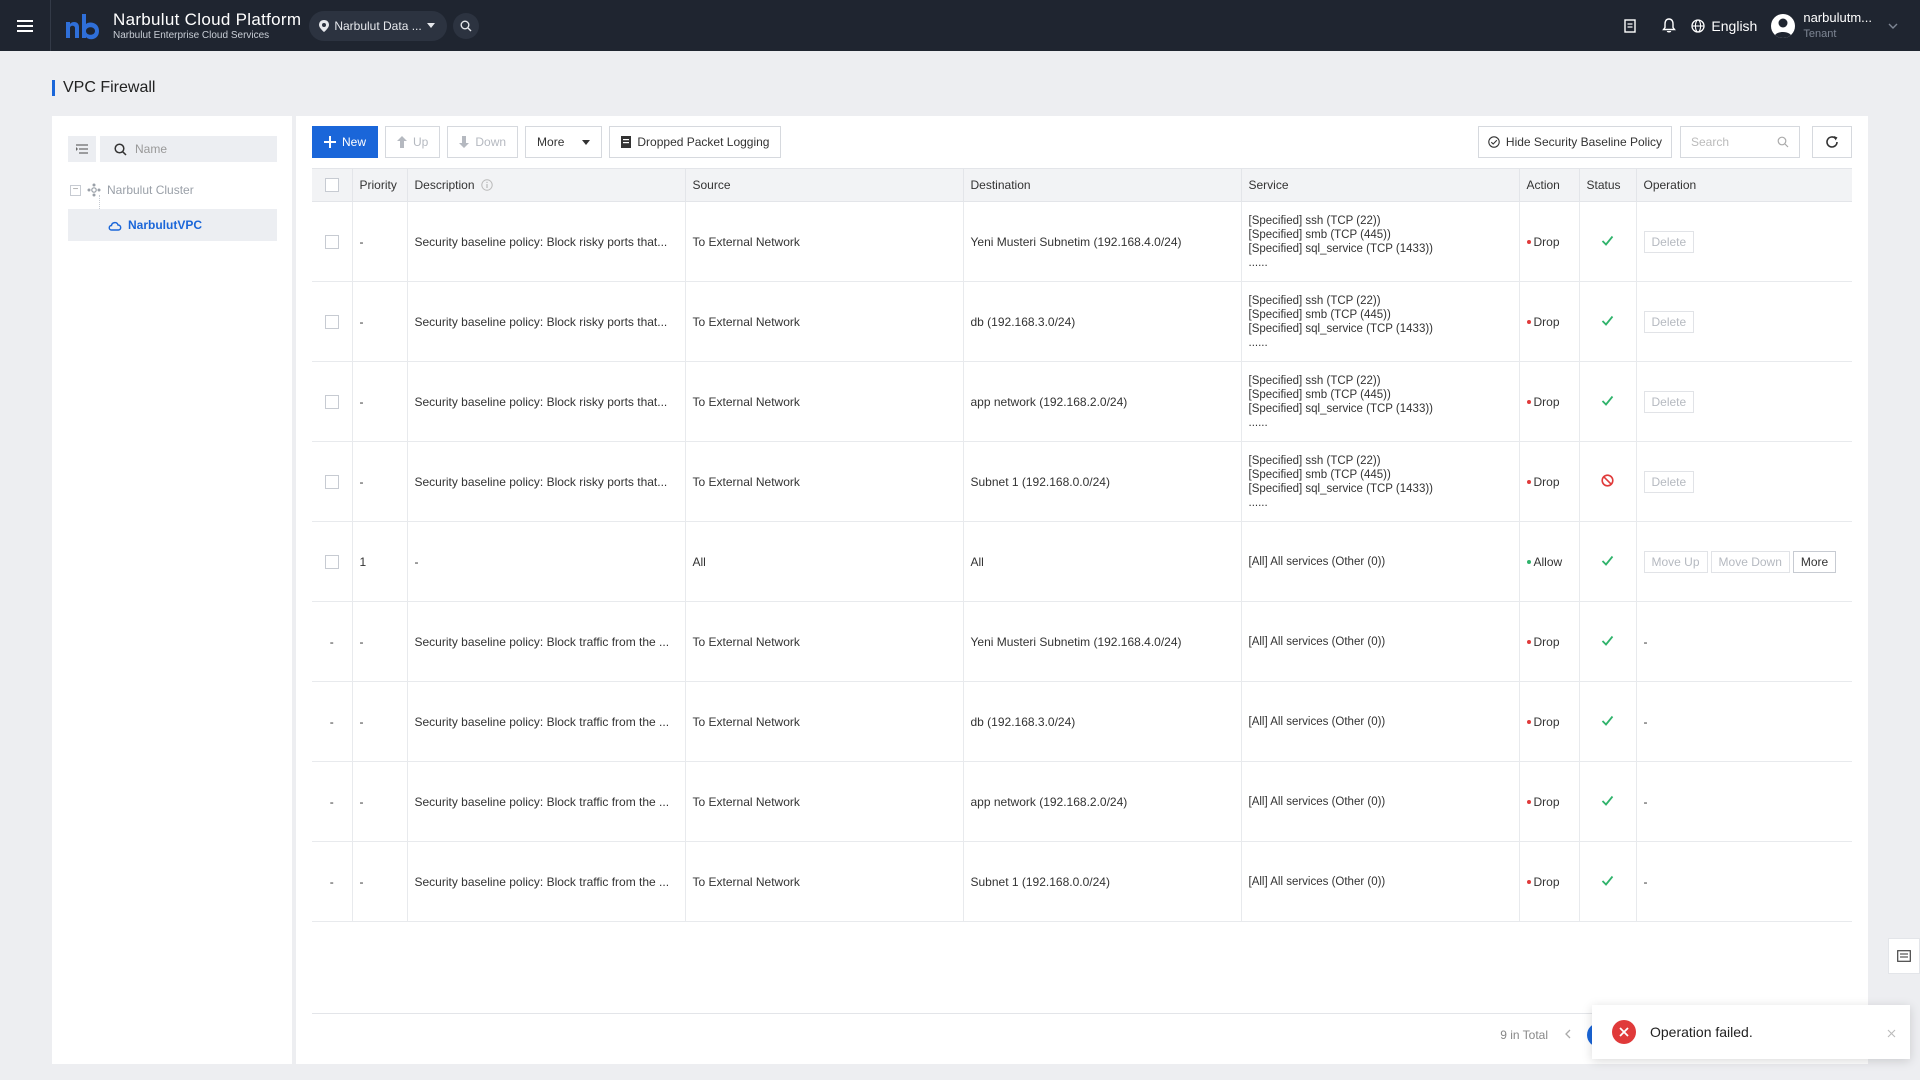 This screenshot has width=1920, height=1080. What do you see at coordinates (564, 142) in the screenshot?
I see `more-dropdown: More` at bounding box center [564, 142].